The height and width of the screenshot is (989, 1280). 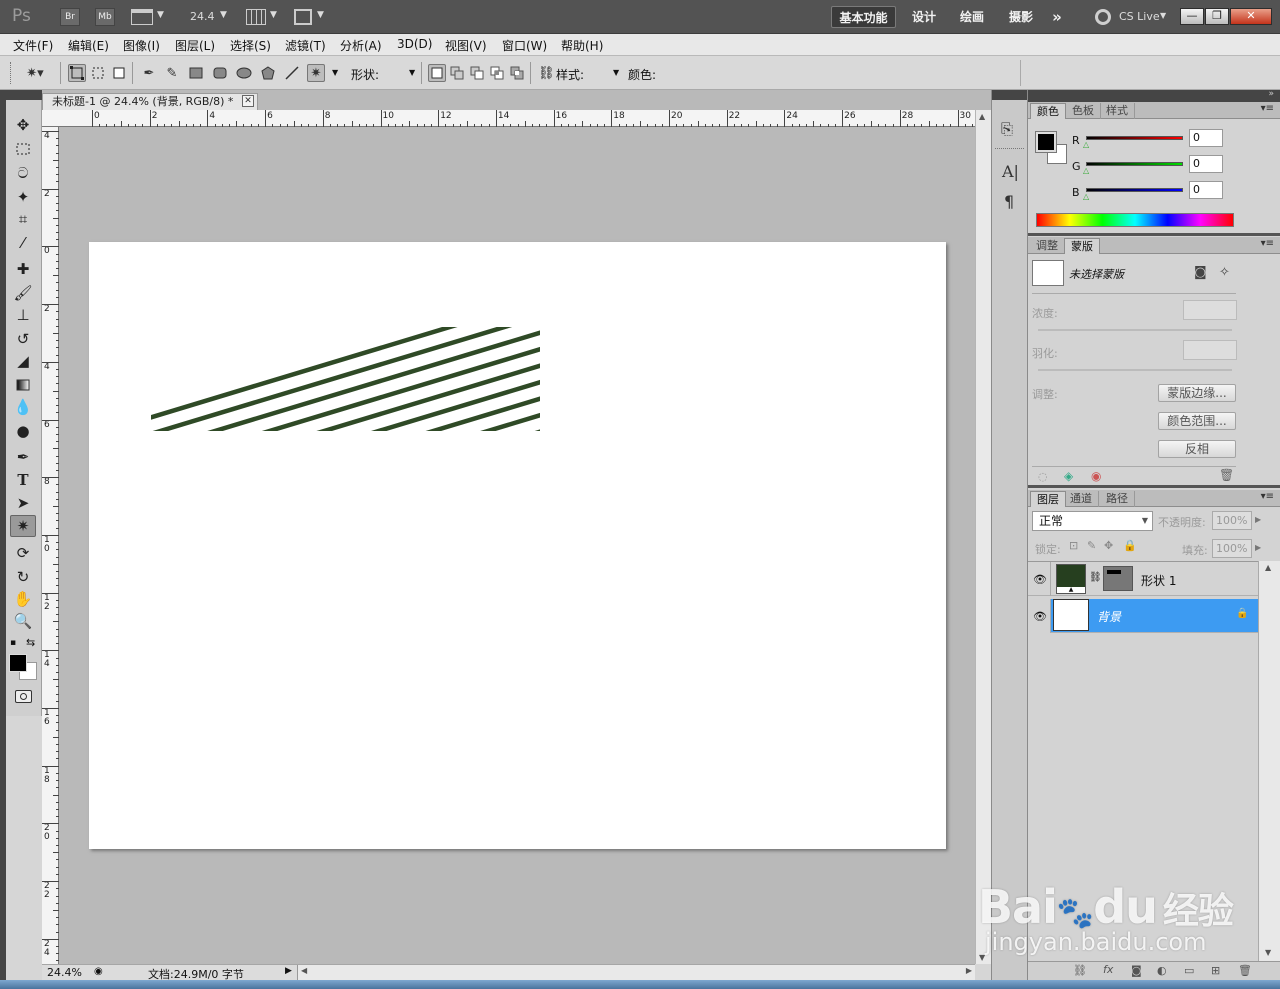 I want to click on hand-tool-icon: ✋, so click(x=23, y=599).